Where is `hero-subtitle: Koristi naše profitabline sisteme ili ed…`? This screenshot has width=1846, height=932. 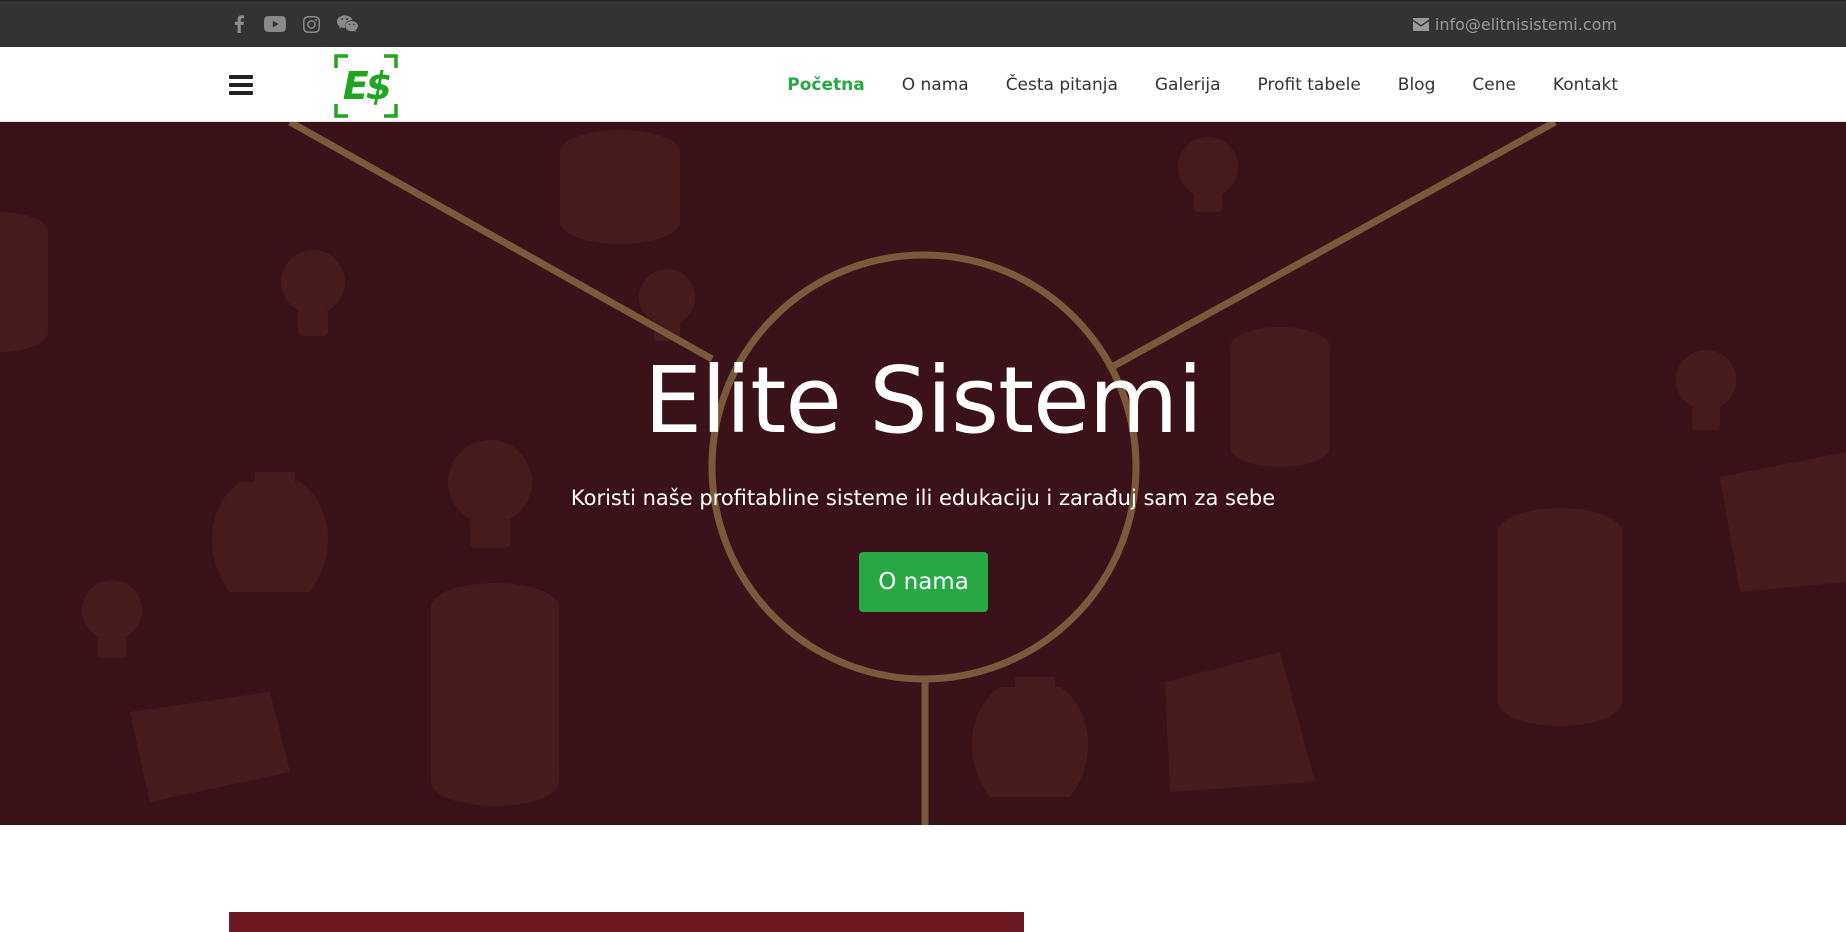
hero-subtitle: Koristi naše profitabline sisteme ili ed… is located at coordinates (923, 498).